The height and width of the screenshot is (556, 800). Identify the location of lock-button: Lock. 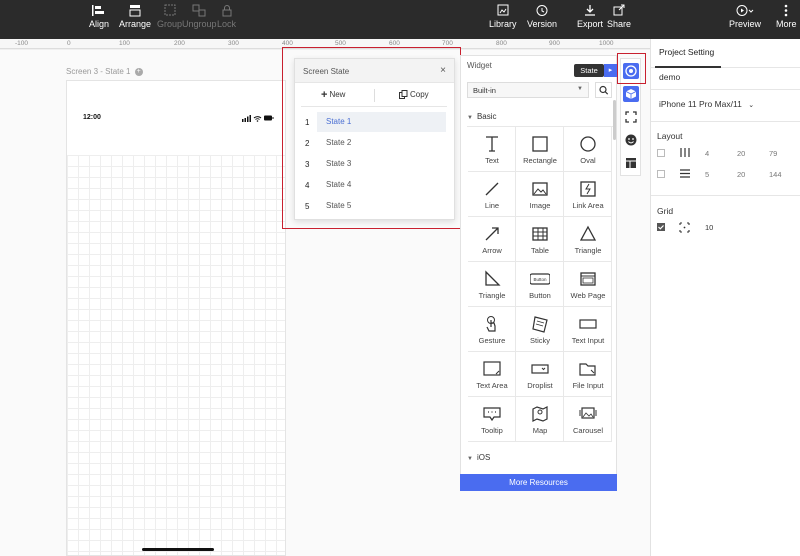
(226, 16).